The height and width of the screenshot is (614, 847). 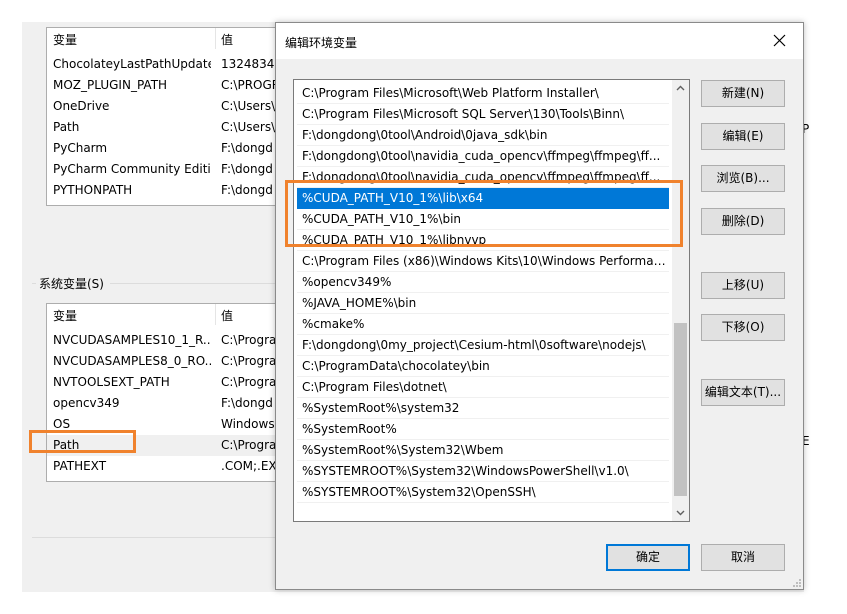 What do you see at coordinates (173, 190) in the screenshot?
I see `table-row: PYTHONPATH F:\dongd` at bounding box center [173, 190].